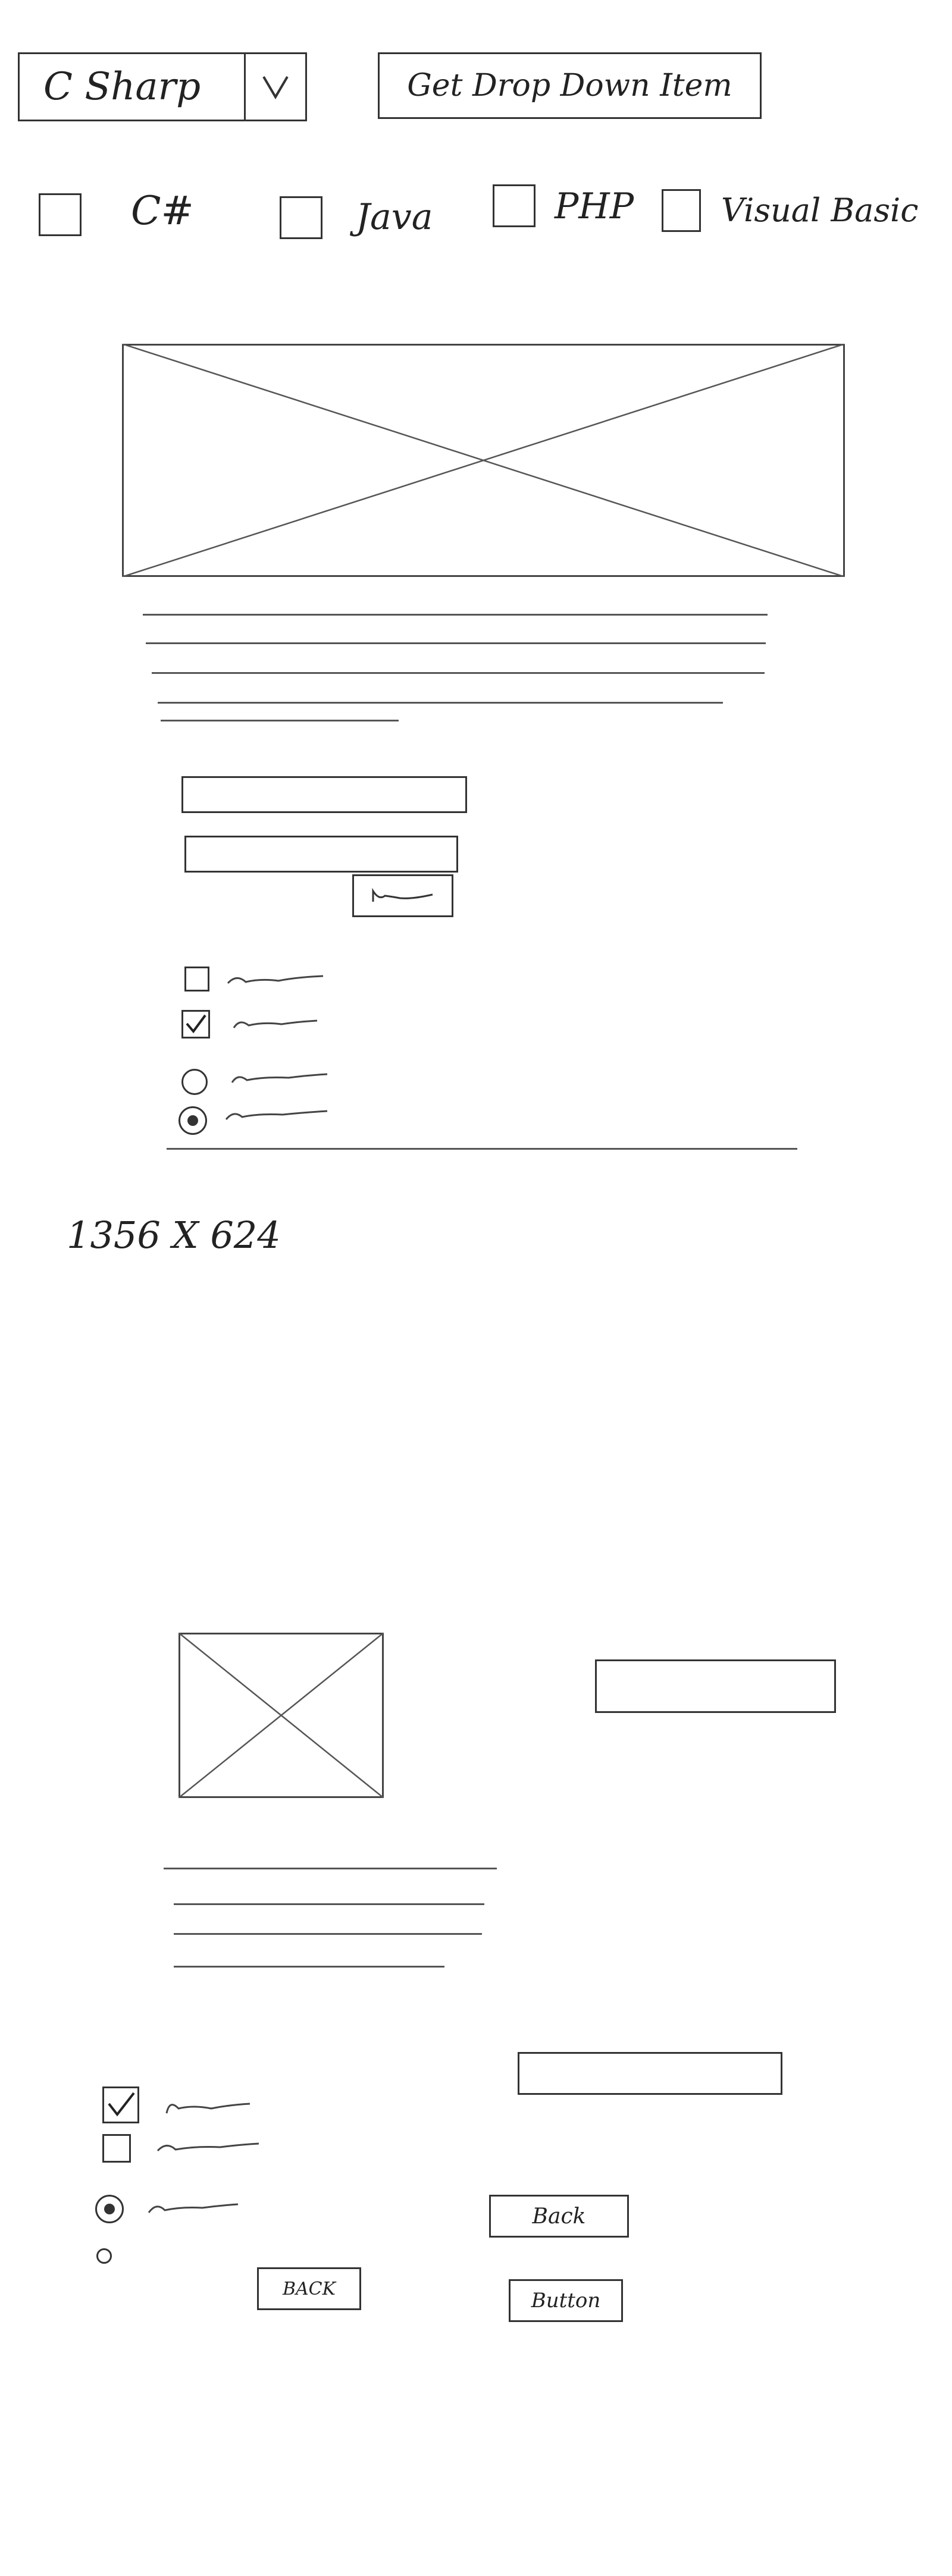  Describe the element at coordinates (820, 210) in the screenshot. I see `checkbox-visual-basic-label: Visual Basic` at that location.